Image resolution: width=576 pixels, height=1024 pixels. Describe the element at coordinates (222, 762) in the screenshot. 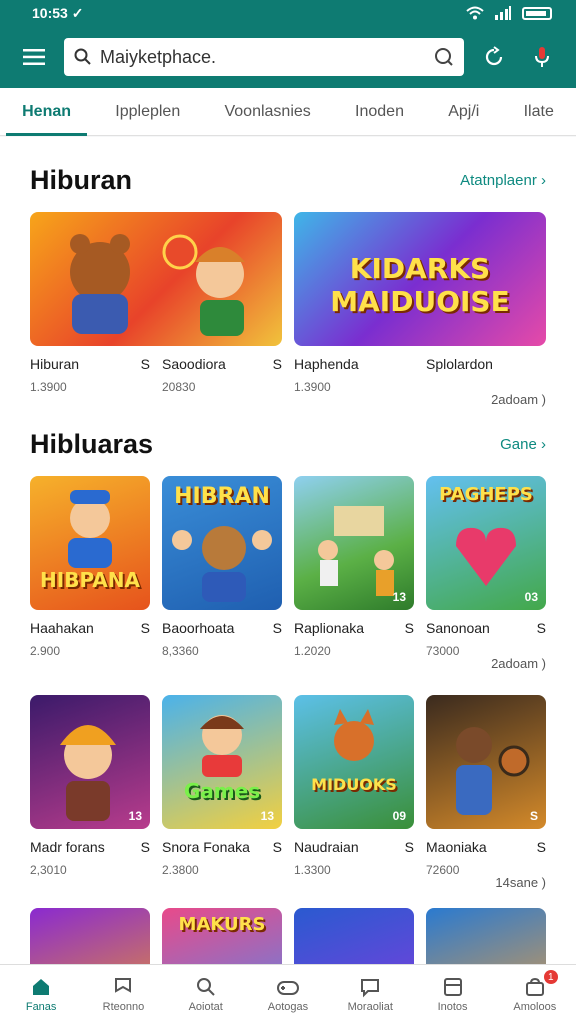

I see `game-thumbnail: Games 13` at that location.